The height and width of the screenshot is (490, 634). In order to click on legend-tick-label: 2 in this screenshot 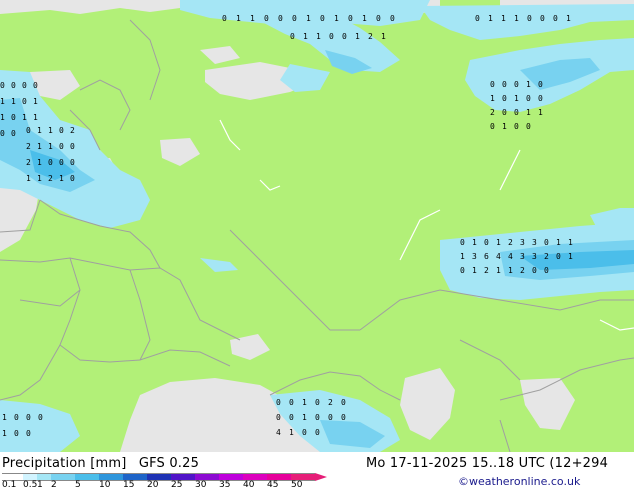, I will do `click(54, 485)`.